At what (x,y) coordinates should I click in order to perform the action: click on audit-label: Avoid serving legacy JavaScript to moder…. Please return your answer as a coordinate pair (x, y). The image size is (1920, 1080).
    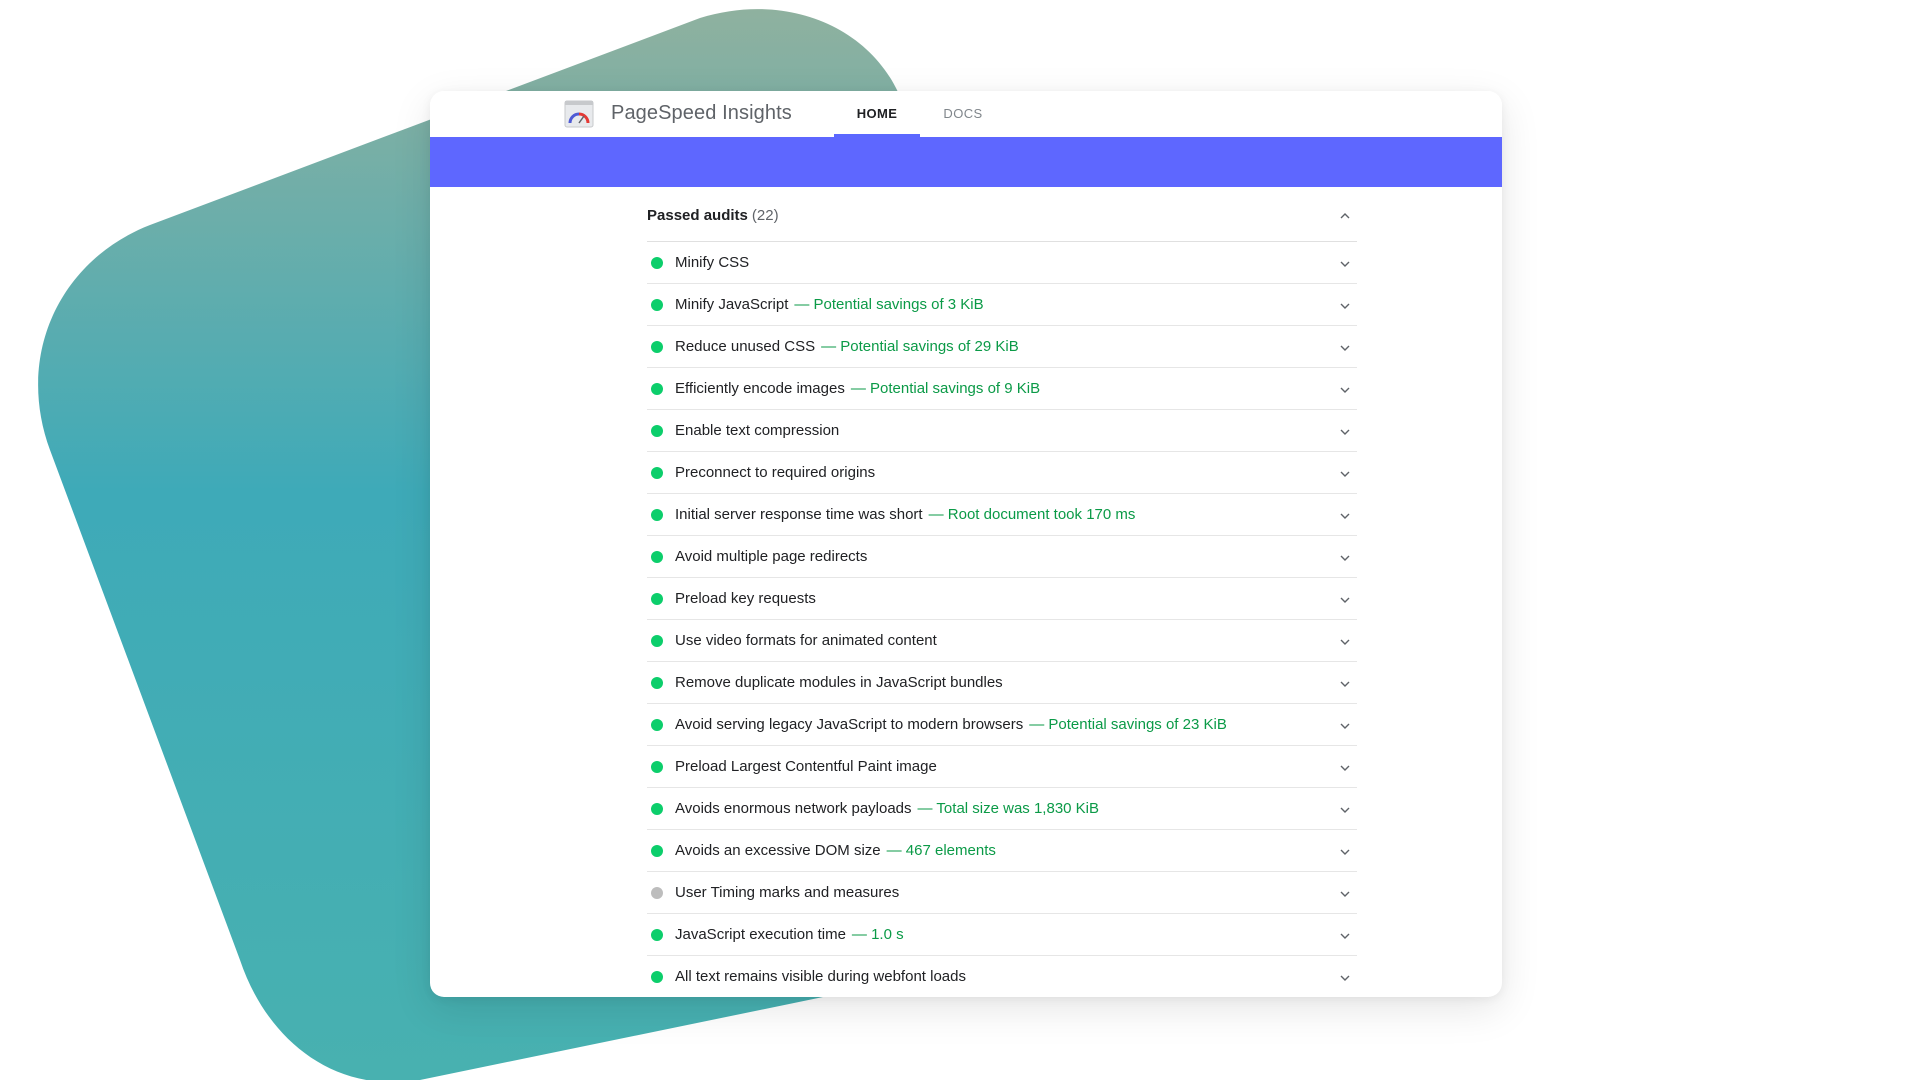
    Looking at the image, I should click on (849, 724).